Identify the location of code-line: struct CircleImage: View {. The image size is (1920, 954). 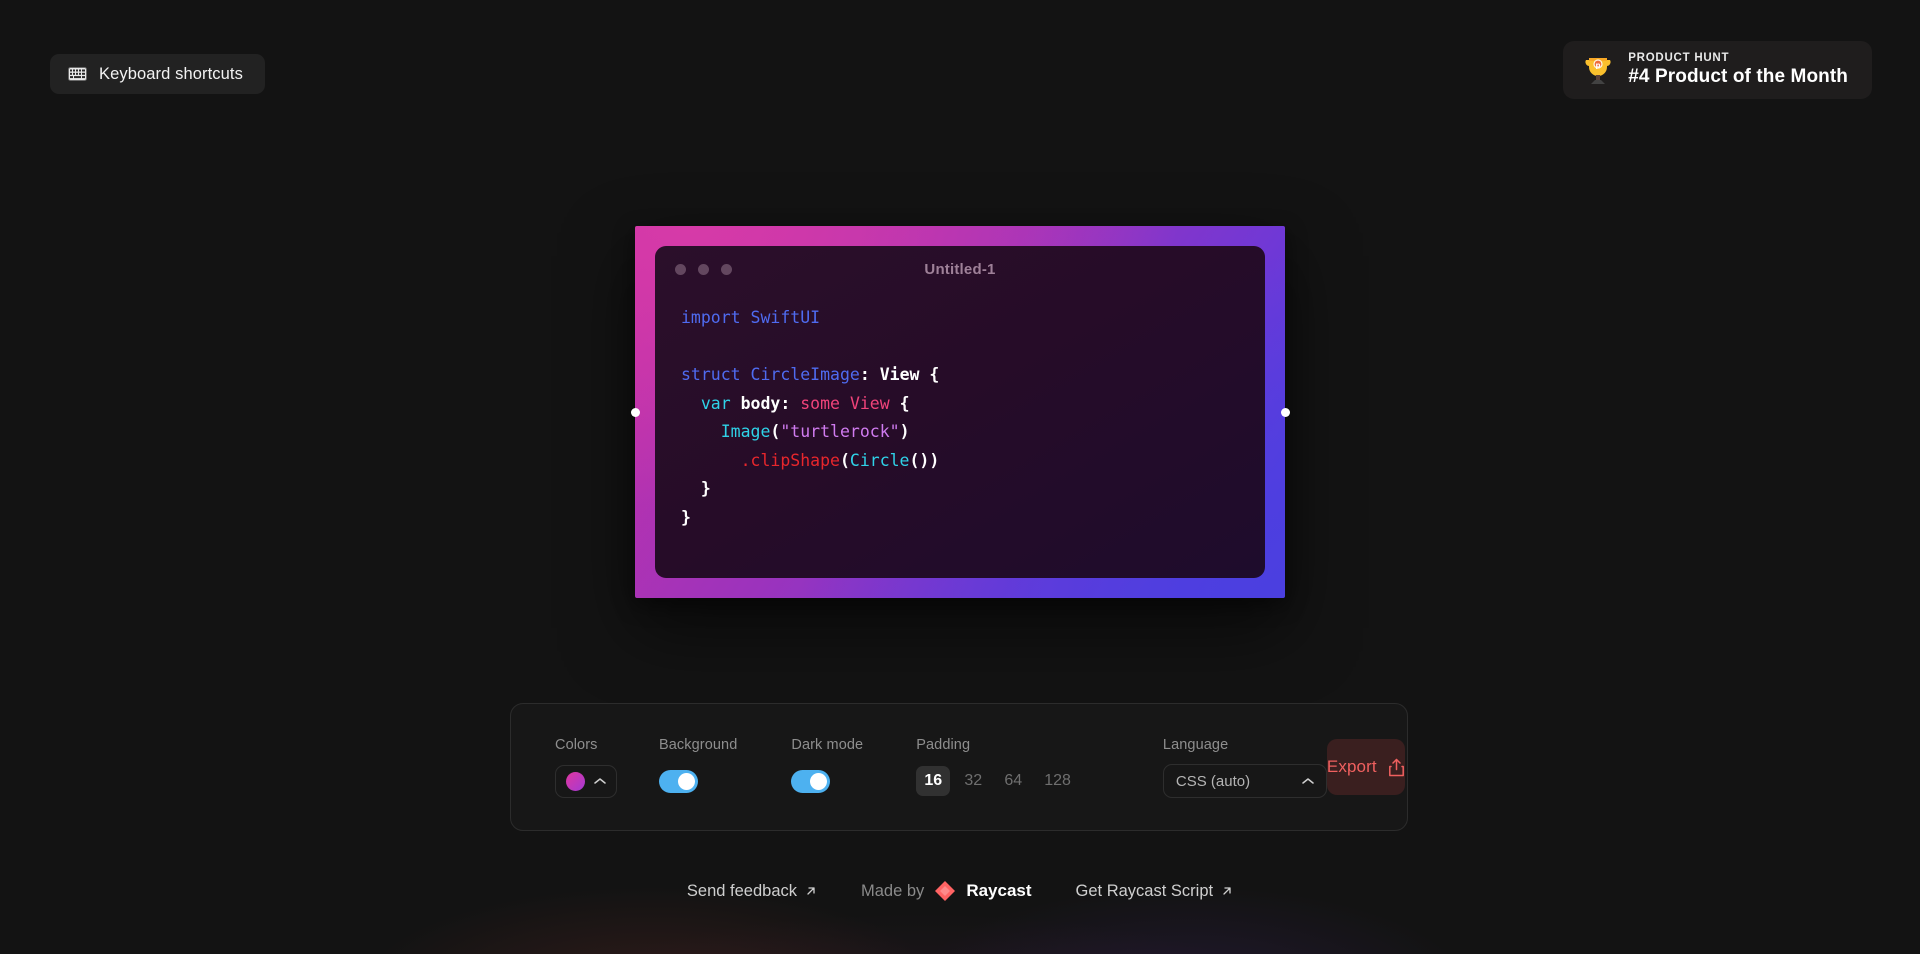
(960, 375).